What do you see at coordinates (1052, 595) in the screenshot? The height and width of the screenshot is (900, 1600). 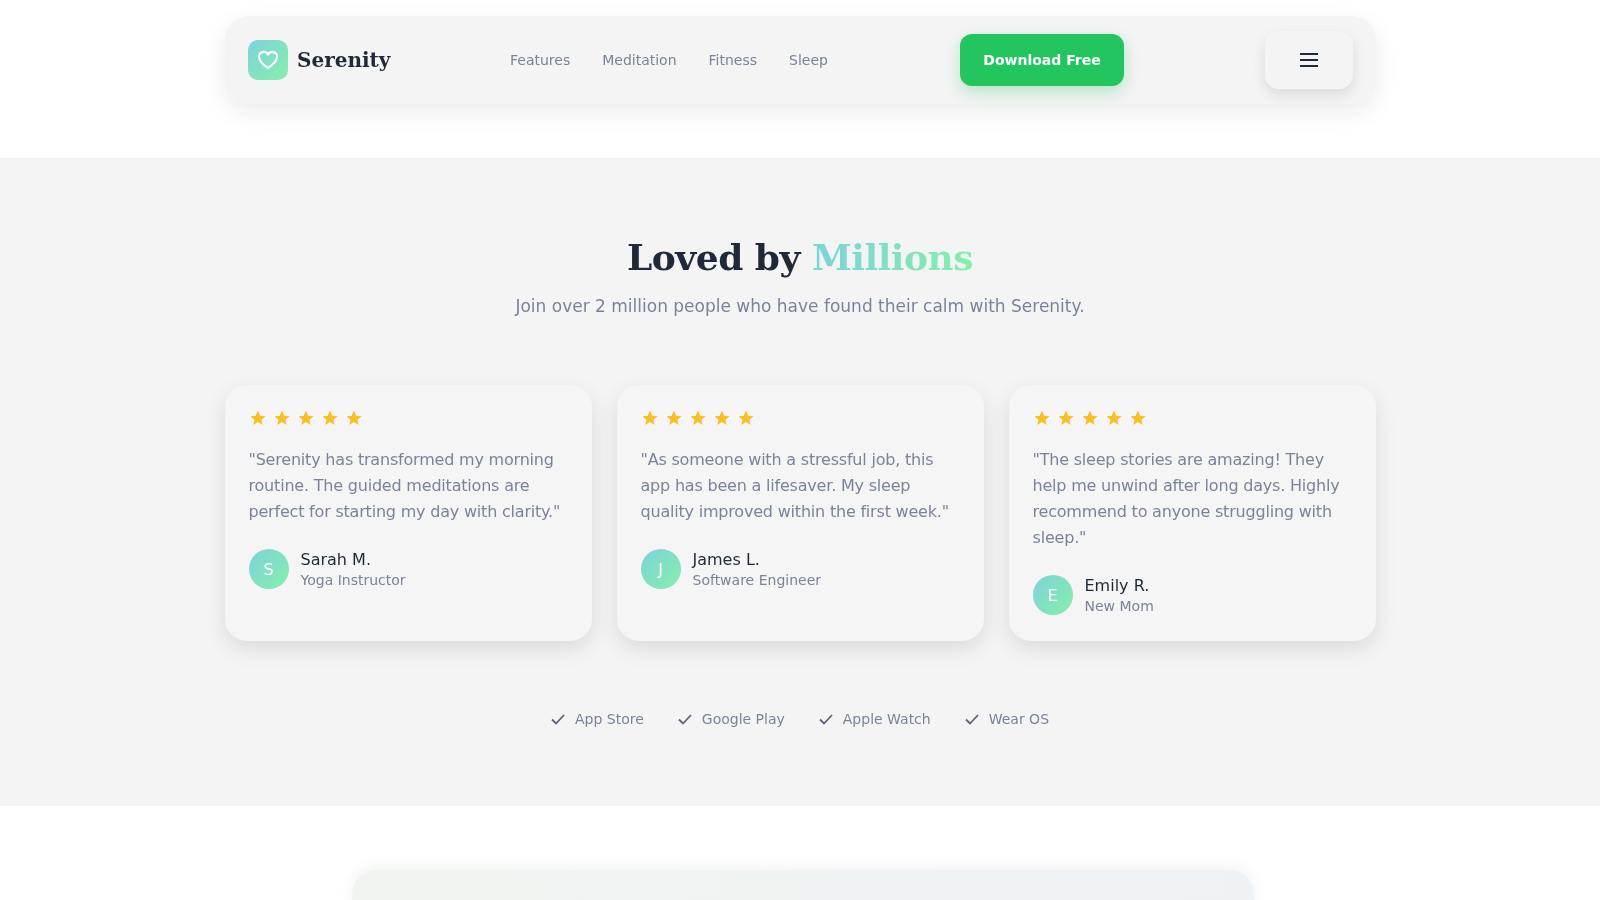 I see `avatar: E` at bounding box center [1052, 595].